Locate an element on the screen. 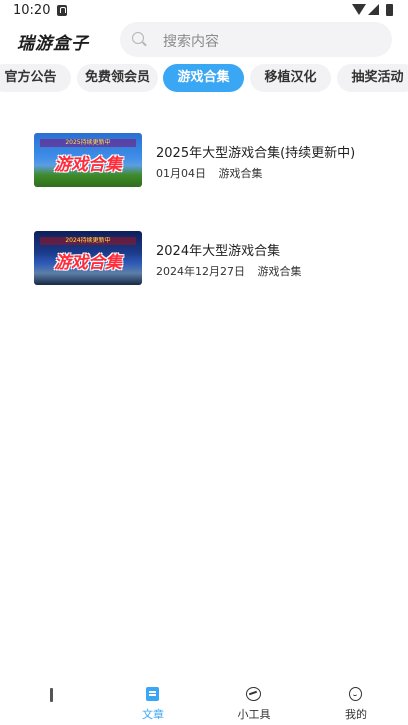 The width and height of the screenshot is (408, 725). tab-lottery-events: 抽奖活动 is located at coordinates (372, 78).